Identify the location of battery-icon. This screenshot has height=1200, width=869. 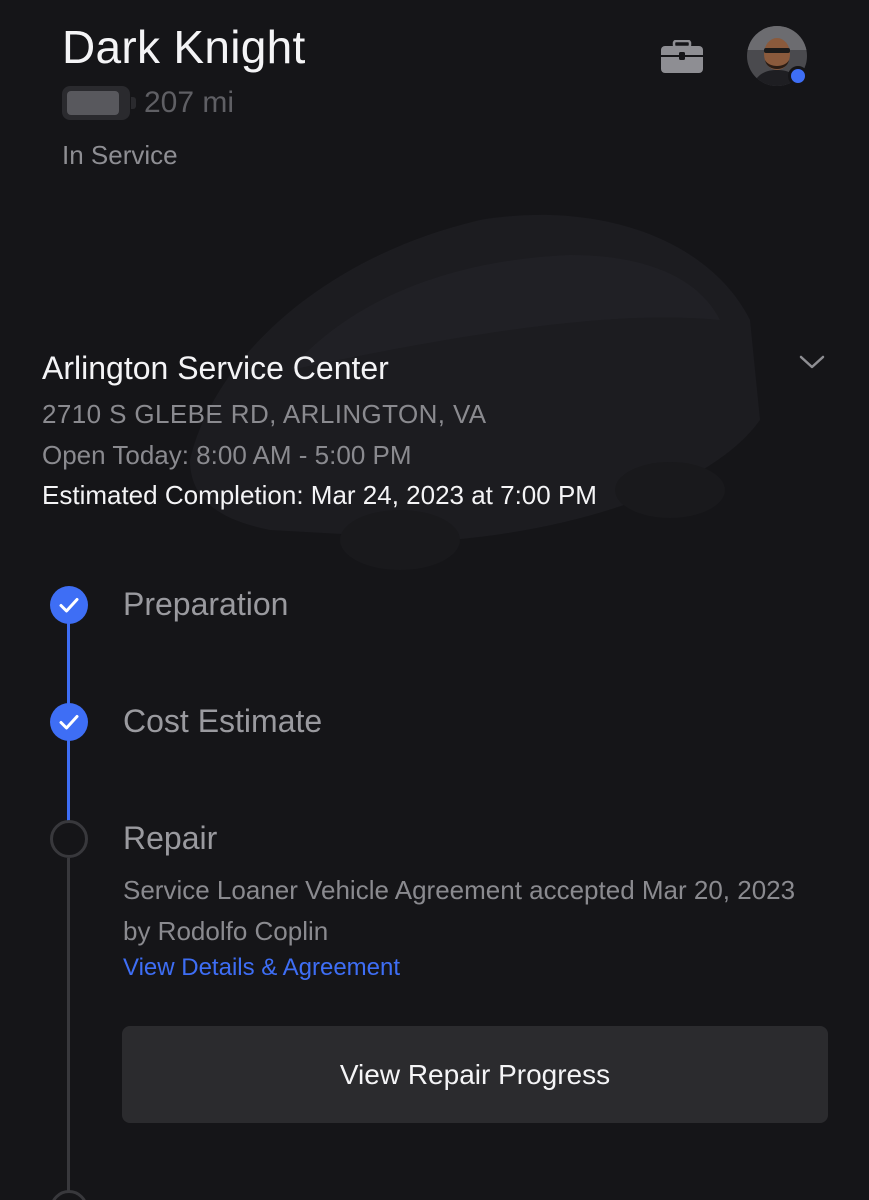
(99, 103).